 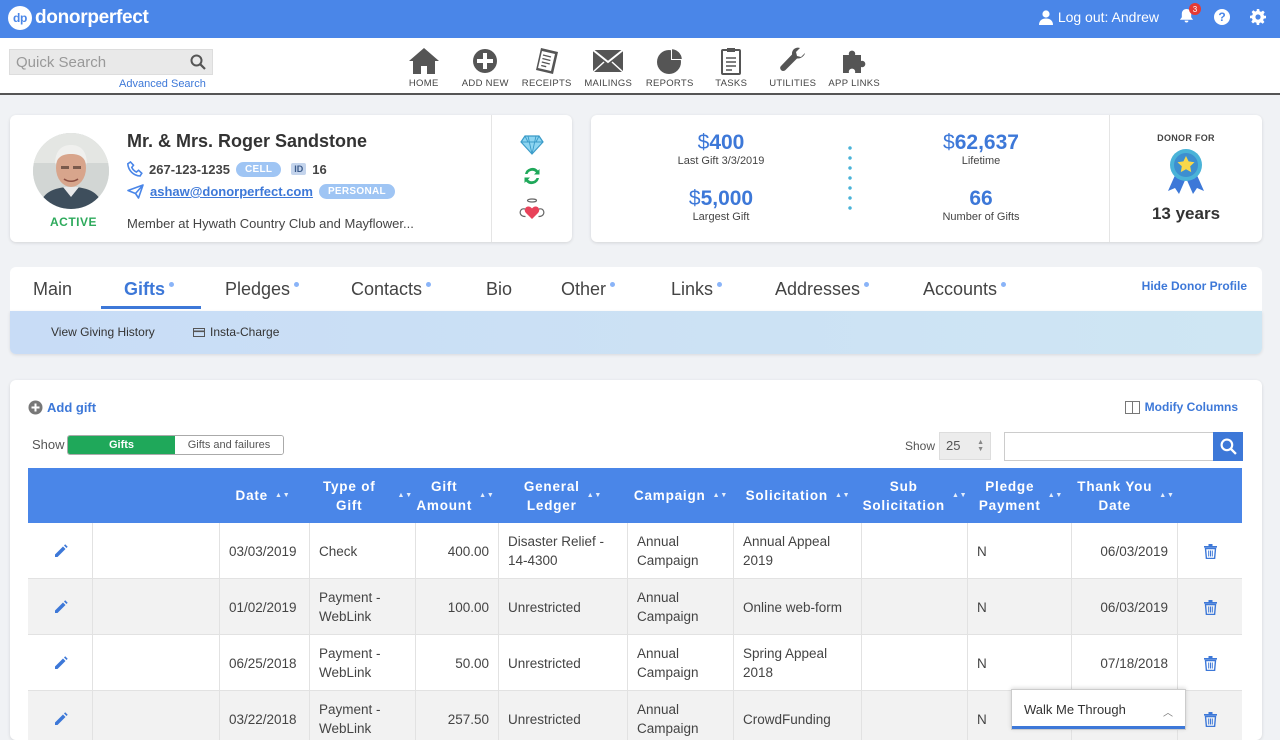 What do you see at coordinates (198, 62) in the screenshot?
I see `search-icon` at bounding box center [198, 62].